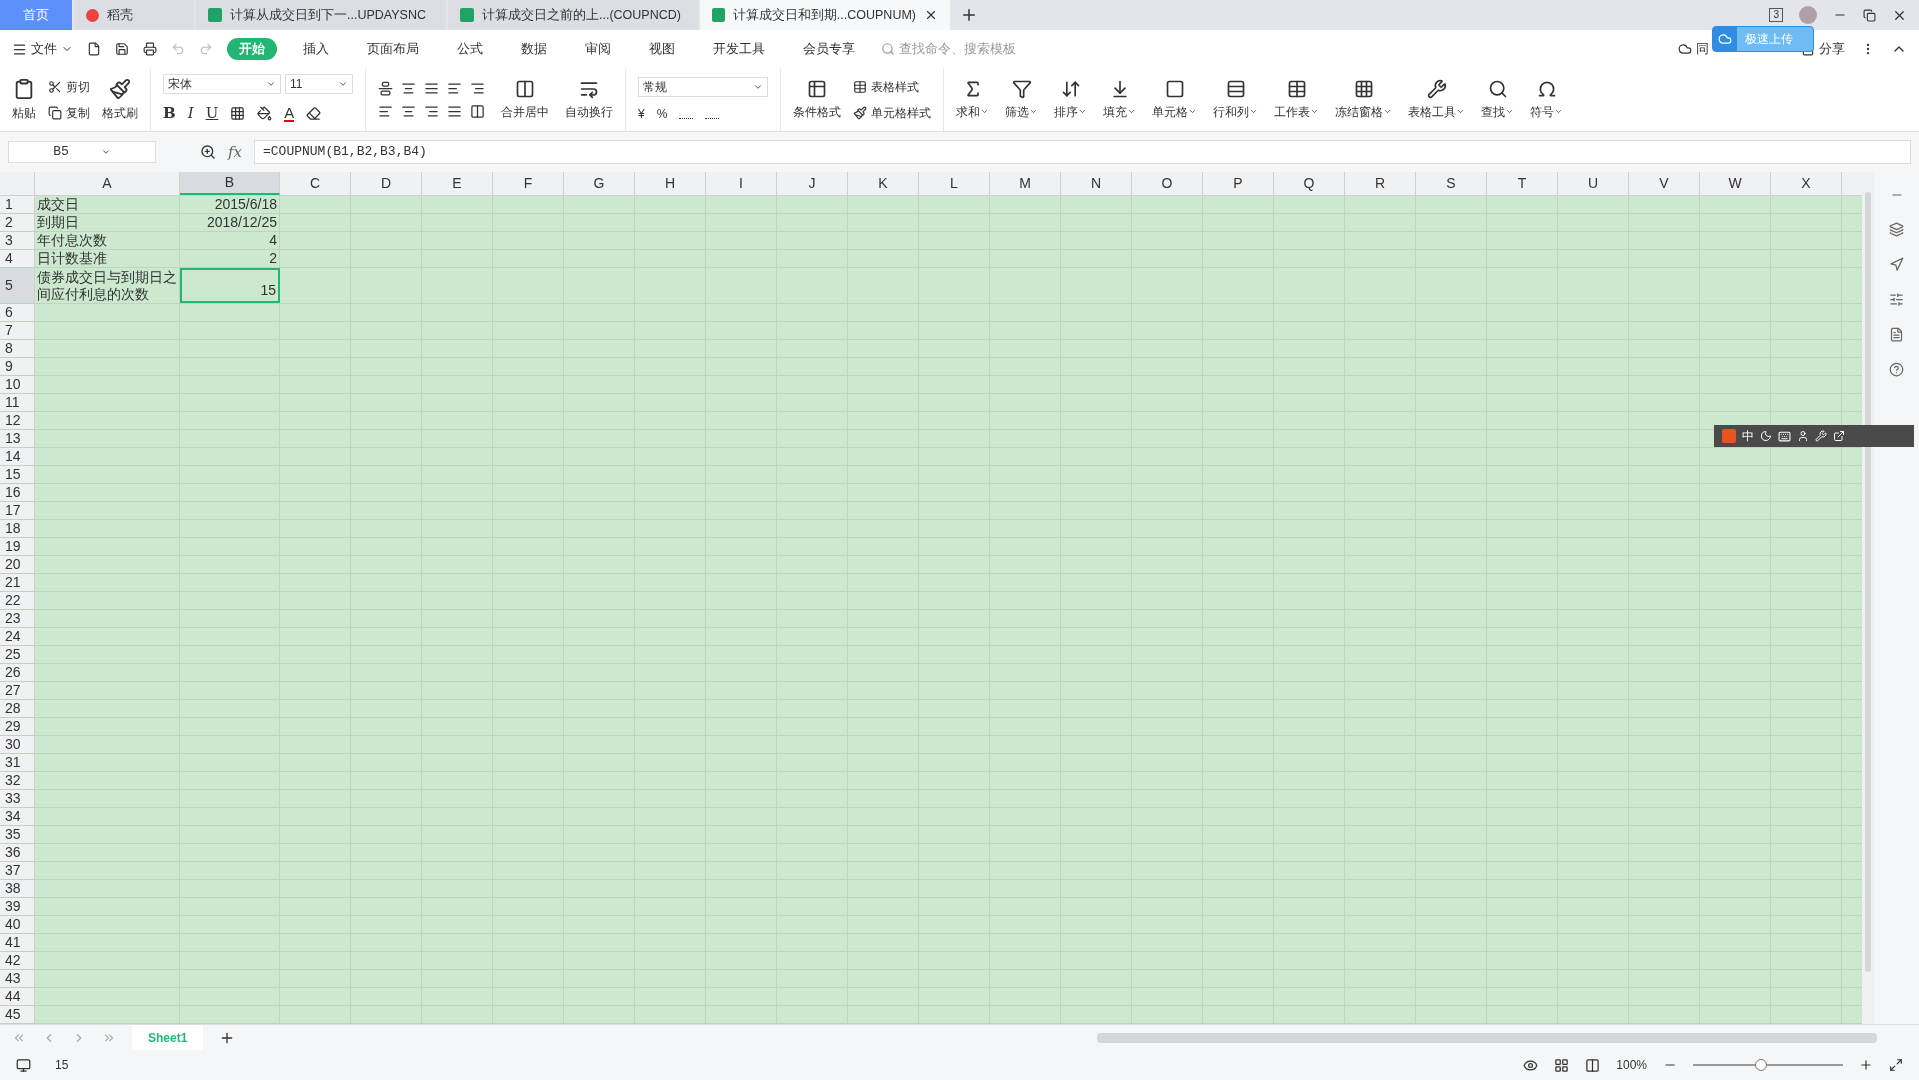 This screenshot has width=1919, height=1080. Describe the element at coordinates (1174, 99) in the screenshot. I see `ribbon-tool-button: 单元格` at that location.